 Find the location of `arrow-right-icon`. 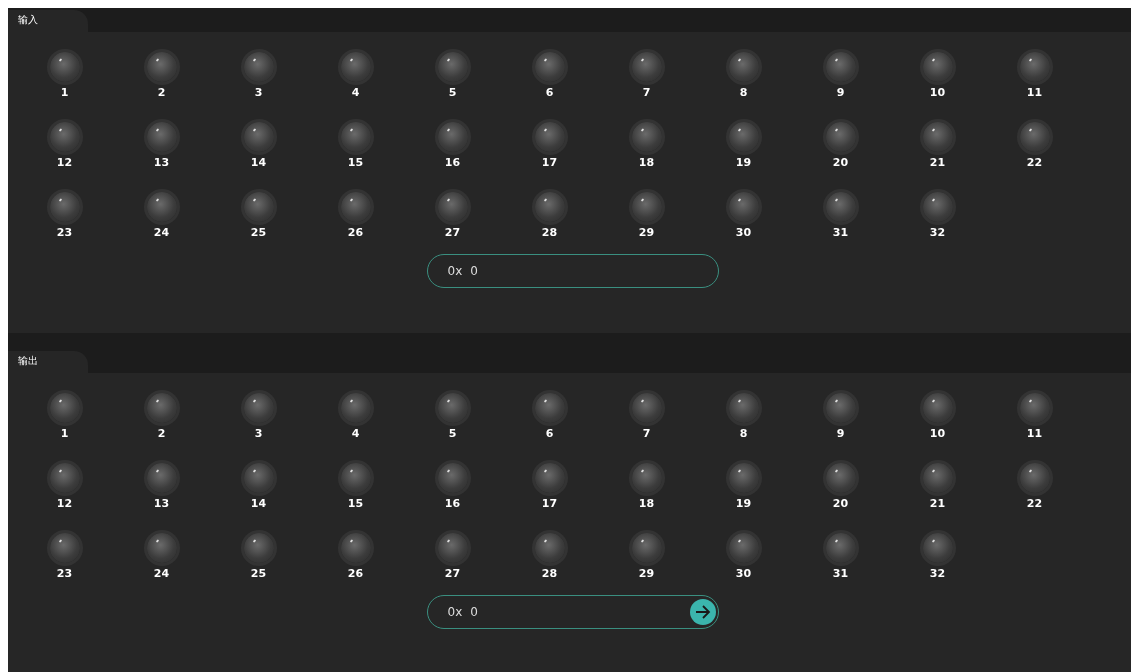

arrow-right-icon is located at coordinates (702, 612).